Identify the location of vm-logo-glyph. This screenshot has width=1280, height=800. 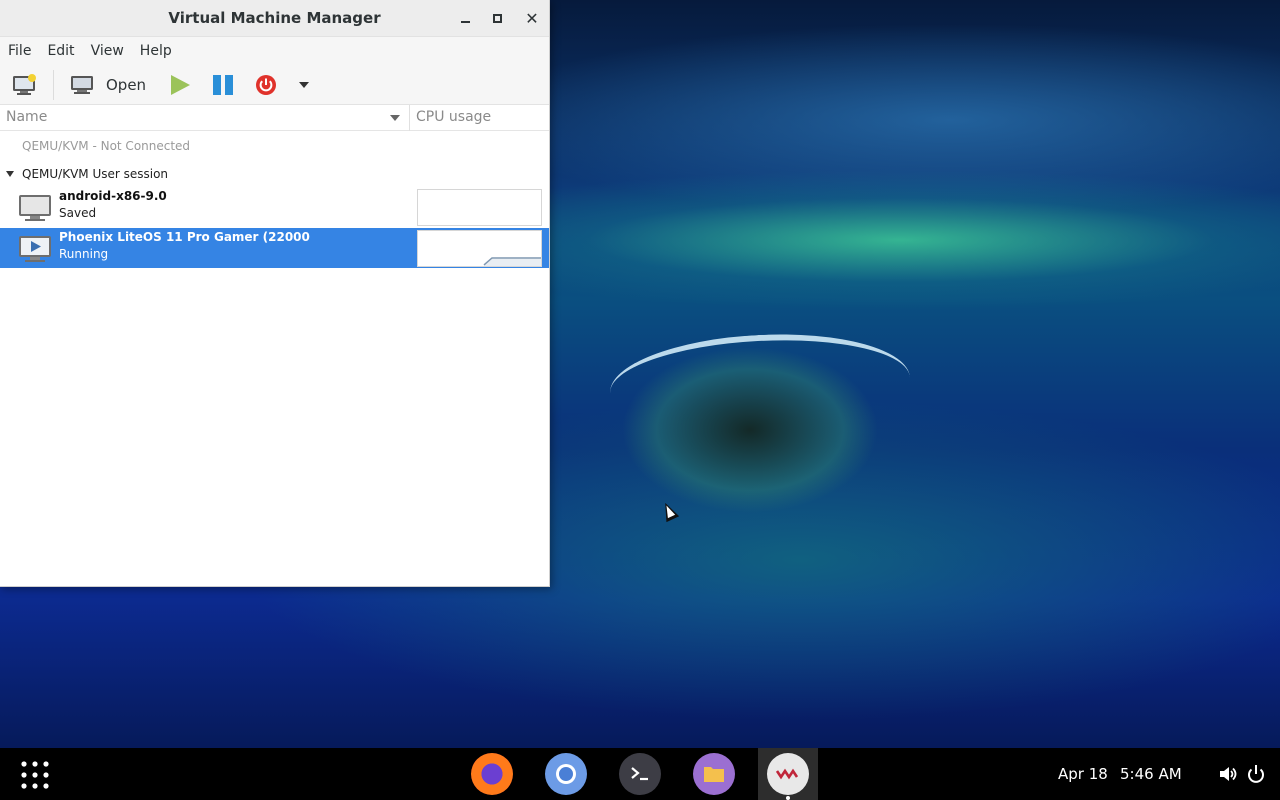
(787, 774).